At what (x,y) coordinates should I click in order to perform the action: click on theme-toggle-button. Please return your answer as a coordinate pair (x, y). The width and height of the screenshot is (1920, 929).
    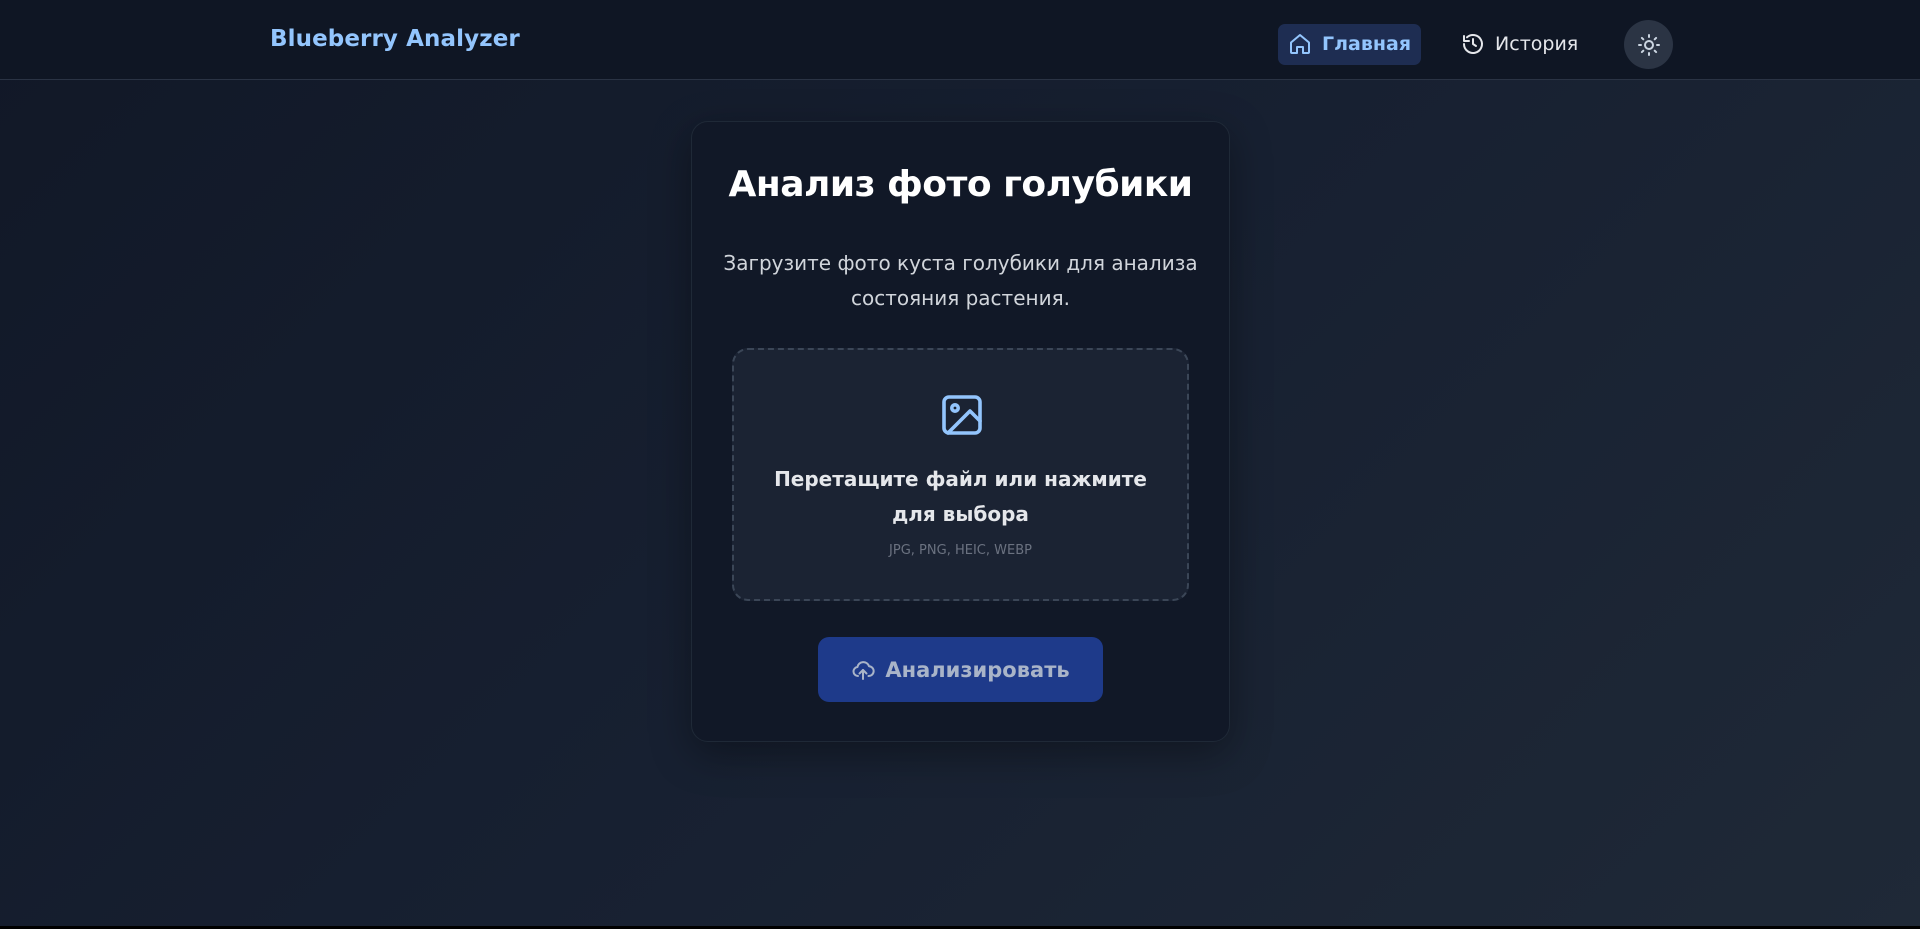
    Looking at the image, I should click on (1649, 44).